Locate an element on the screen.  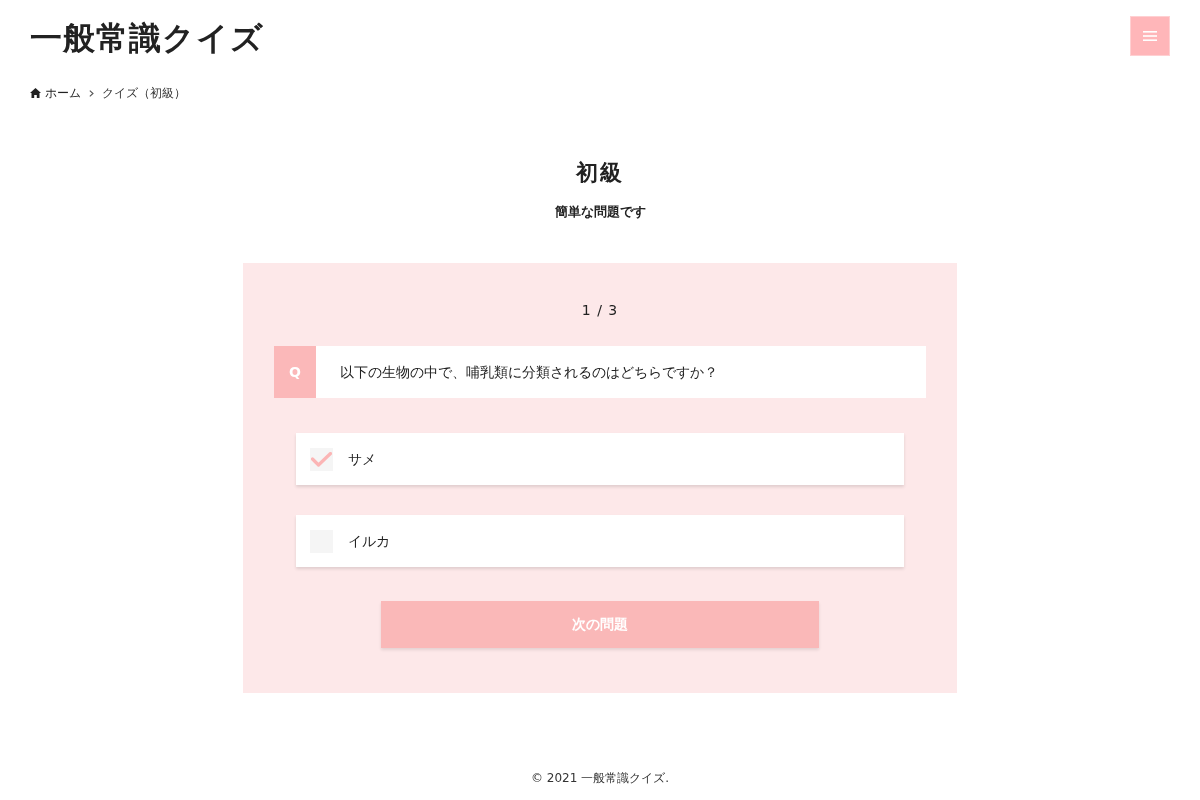
menu-icon is located at coordinates (1150, 36).